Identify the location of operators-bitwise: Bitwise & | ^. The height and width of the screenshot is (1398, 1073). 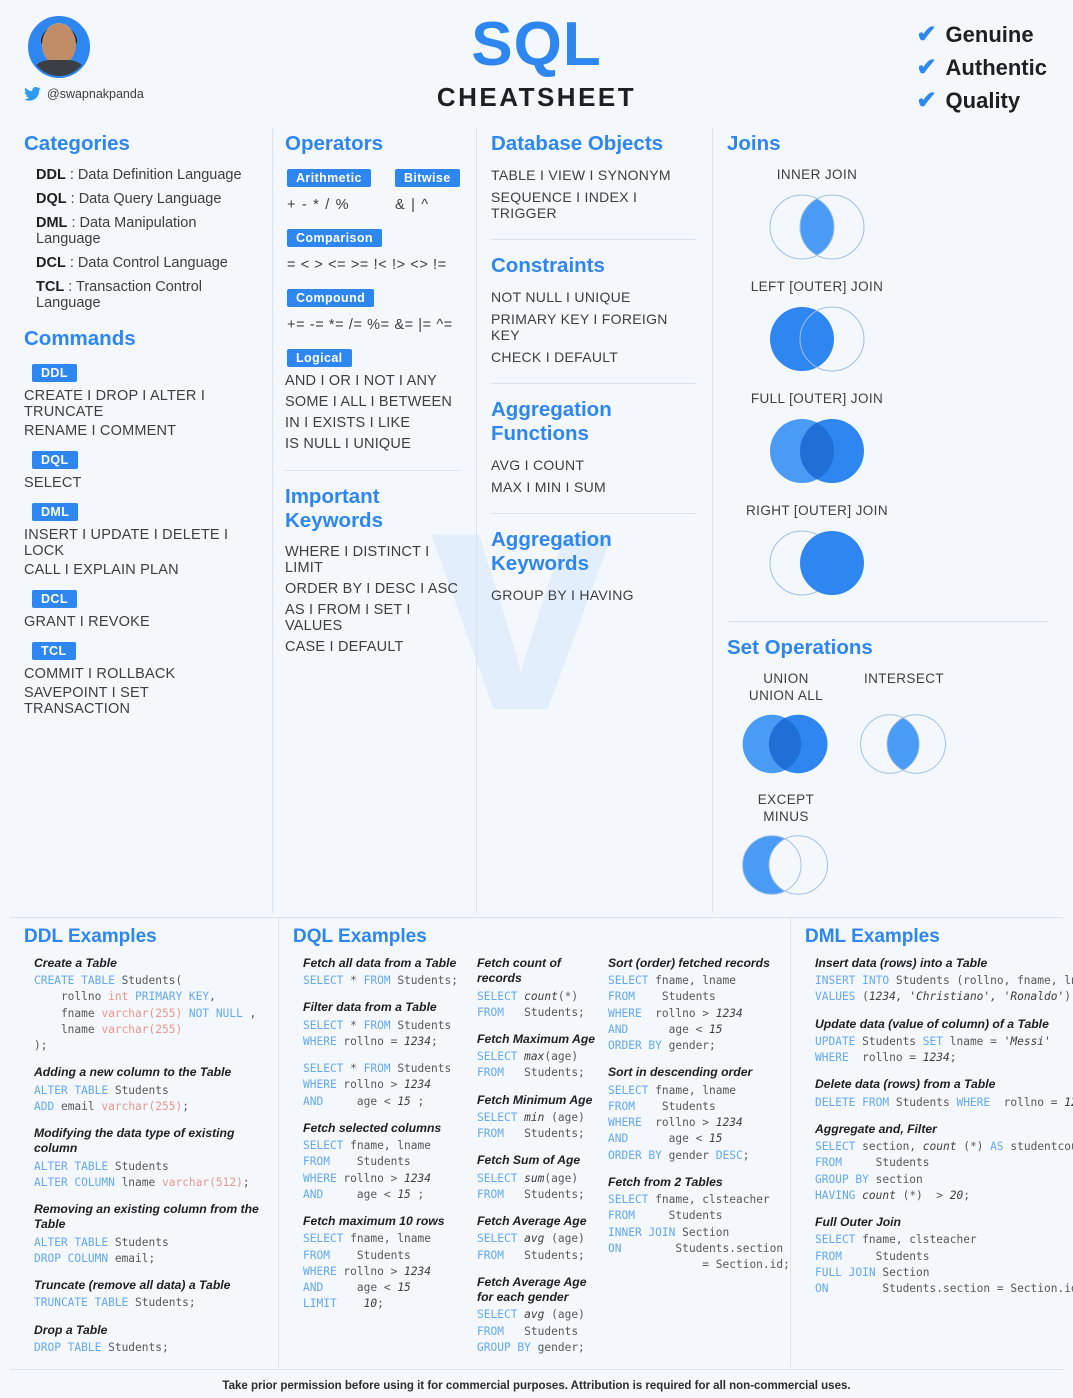
(426, 197).